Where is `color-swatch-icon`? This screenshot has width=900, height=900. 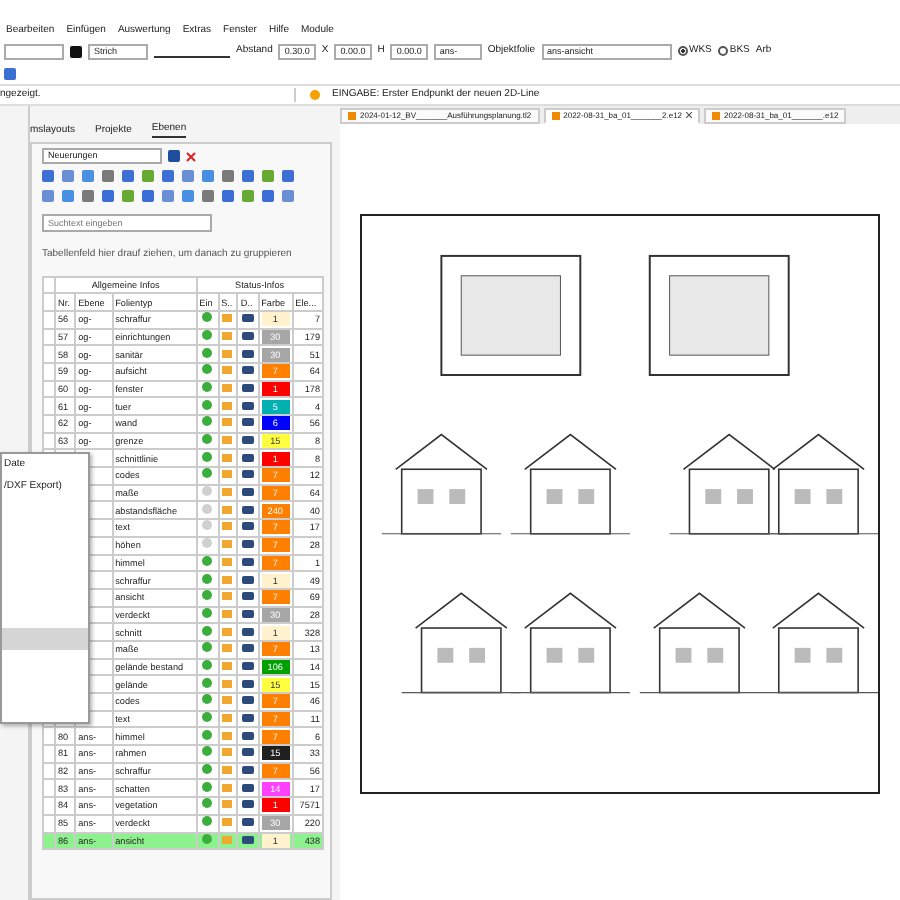
color-swatch-icon is located at coordinates (76, 51).